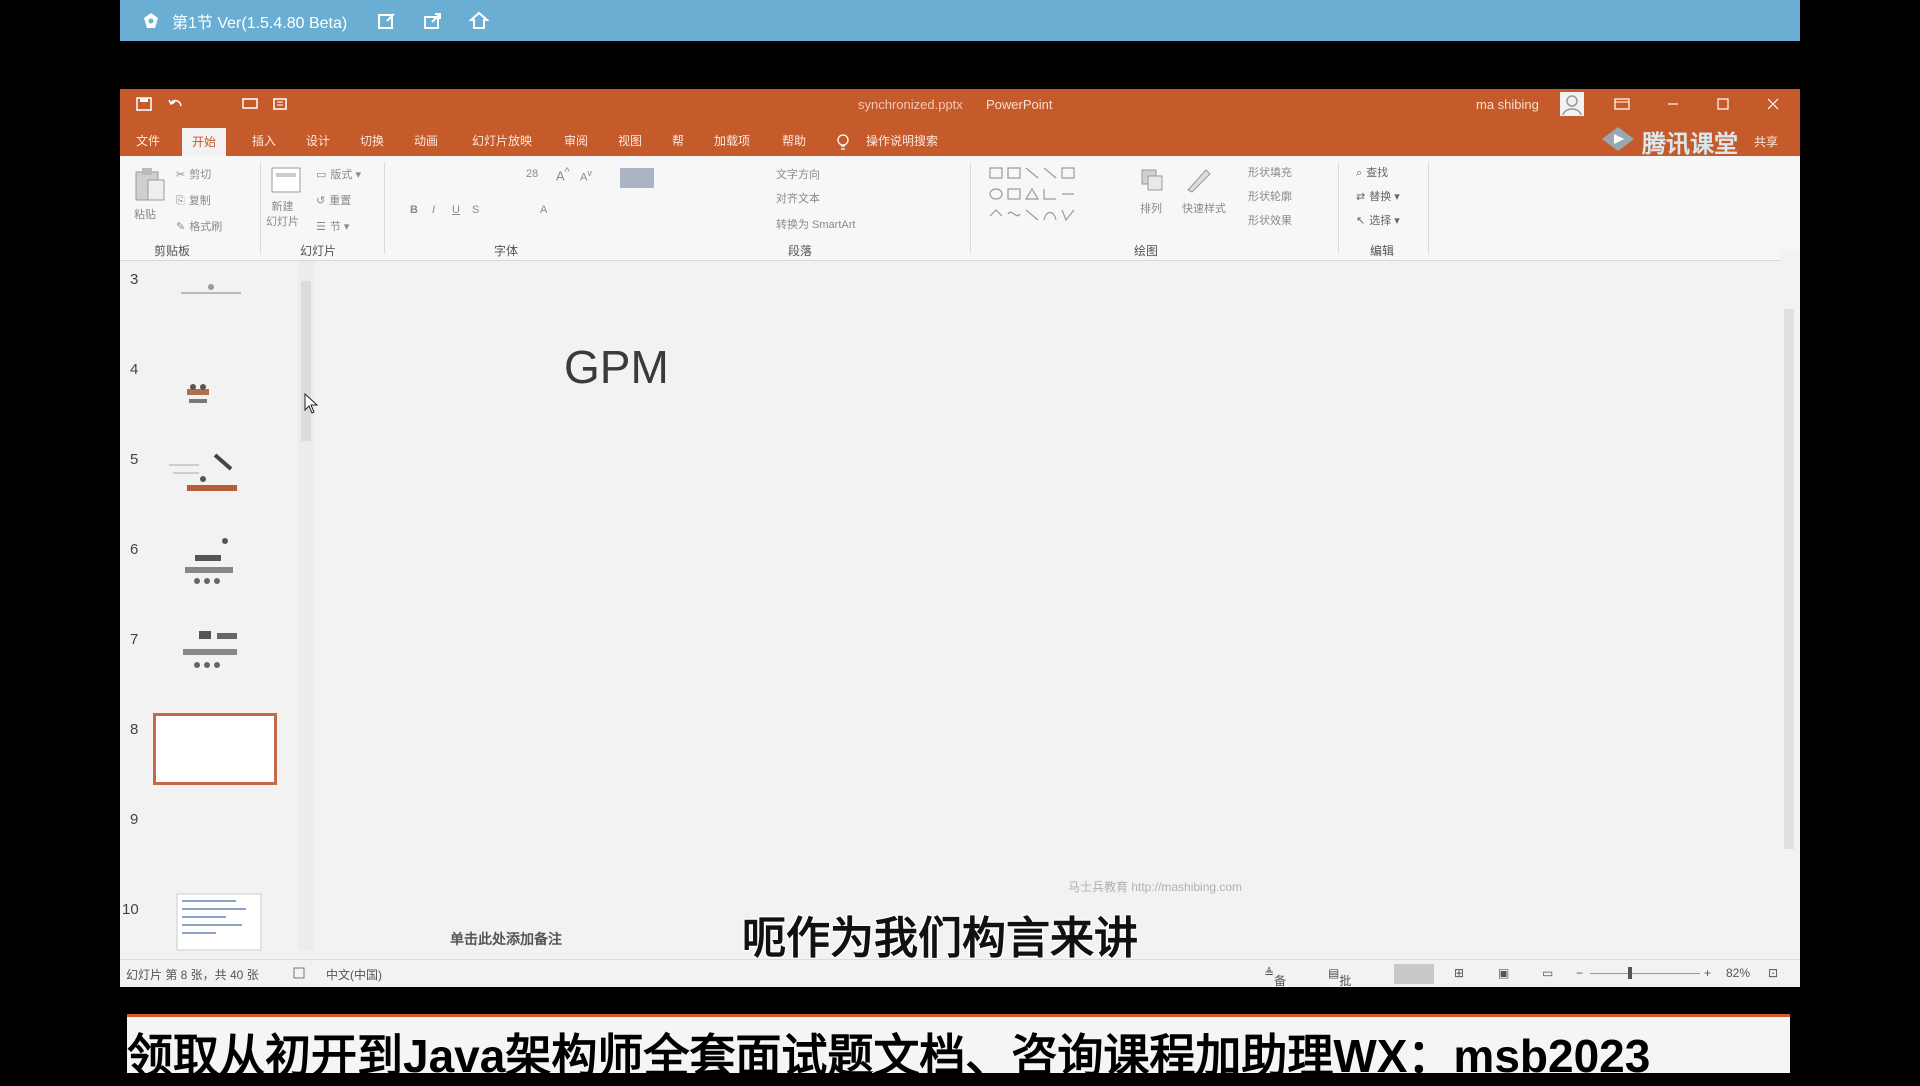  What do you see at coordinates (456, 210) in the screenshot?
I see `underline-button: U` at bounding box center [456, 210].